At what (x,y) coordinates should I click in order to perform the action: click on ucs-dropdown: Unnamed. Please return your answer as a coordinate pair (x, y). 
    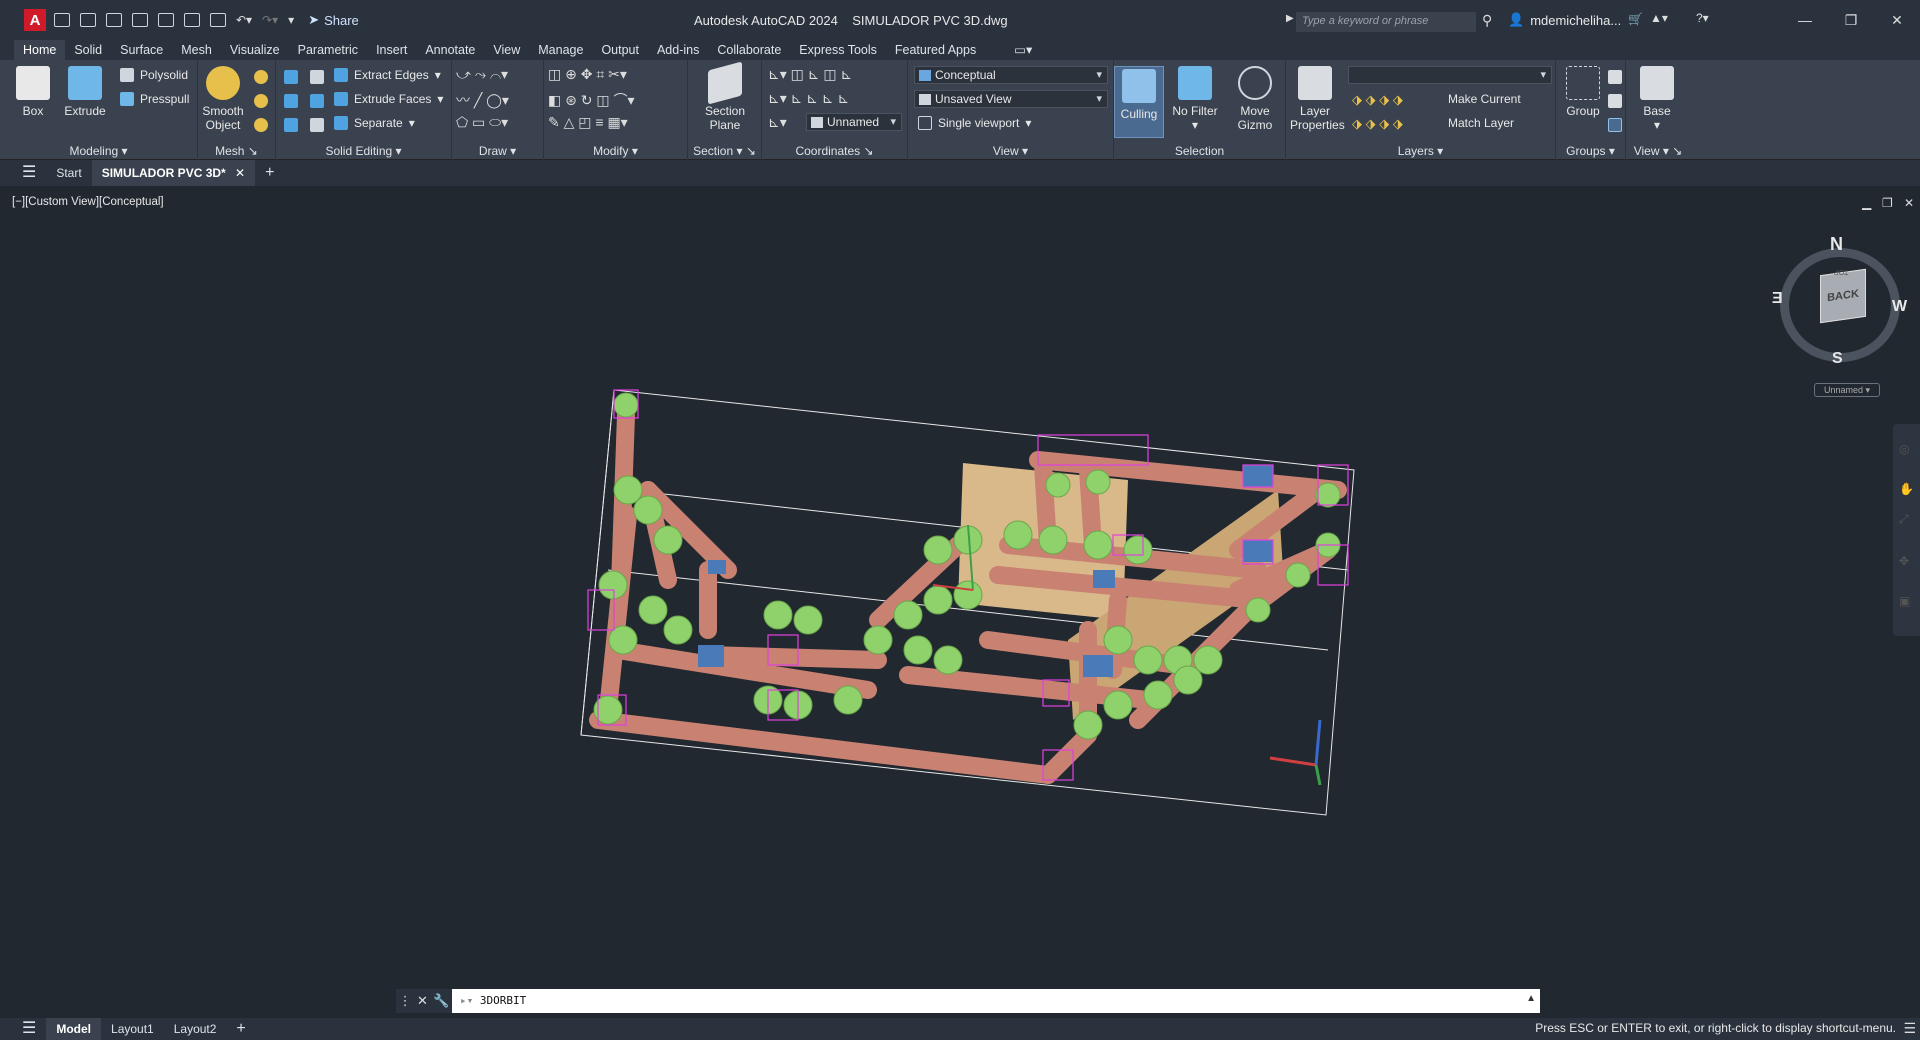
    Looking at the image, I should click on (854, 122).